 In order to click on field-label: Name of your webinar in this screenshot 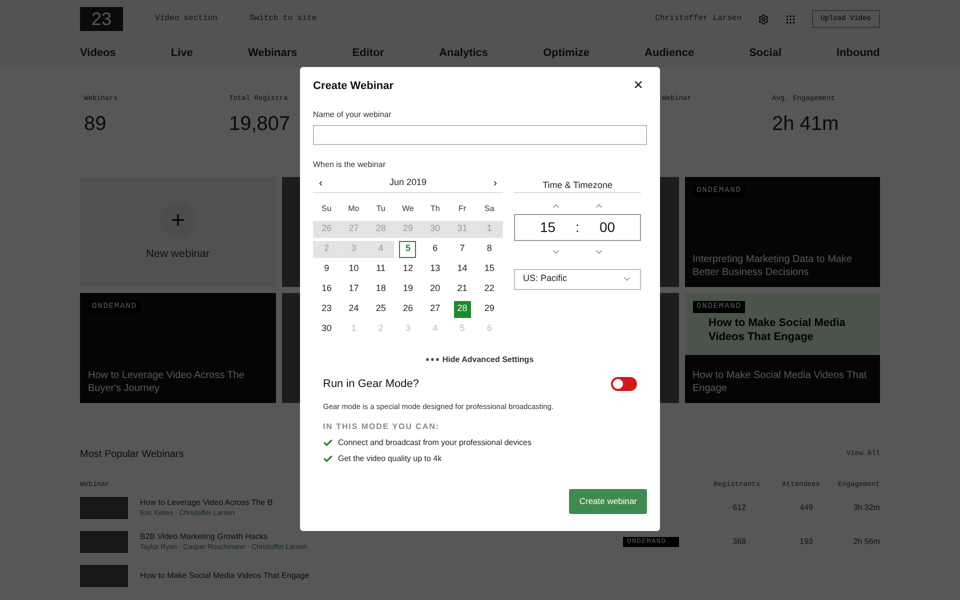, I will do `click(352, 114)`.